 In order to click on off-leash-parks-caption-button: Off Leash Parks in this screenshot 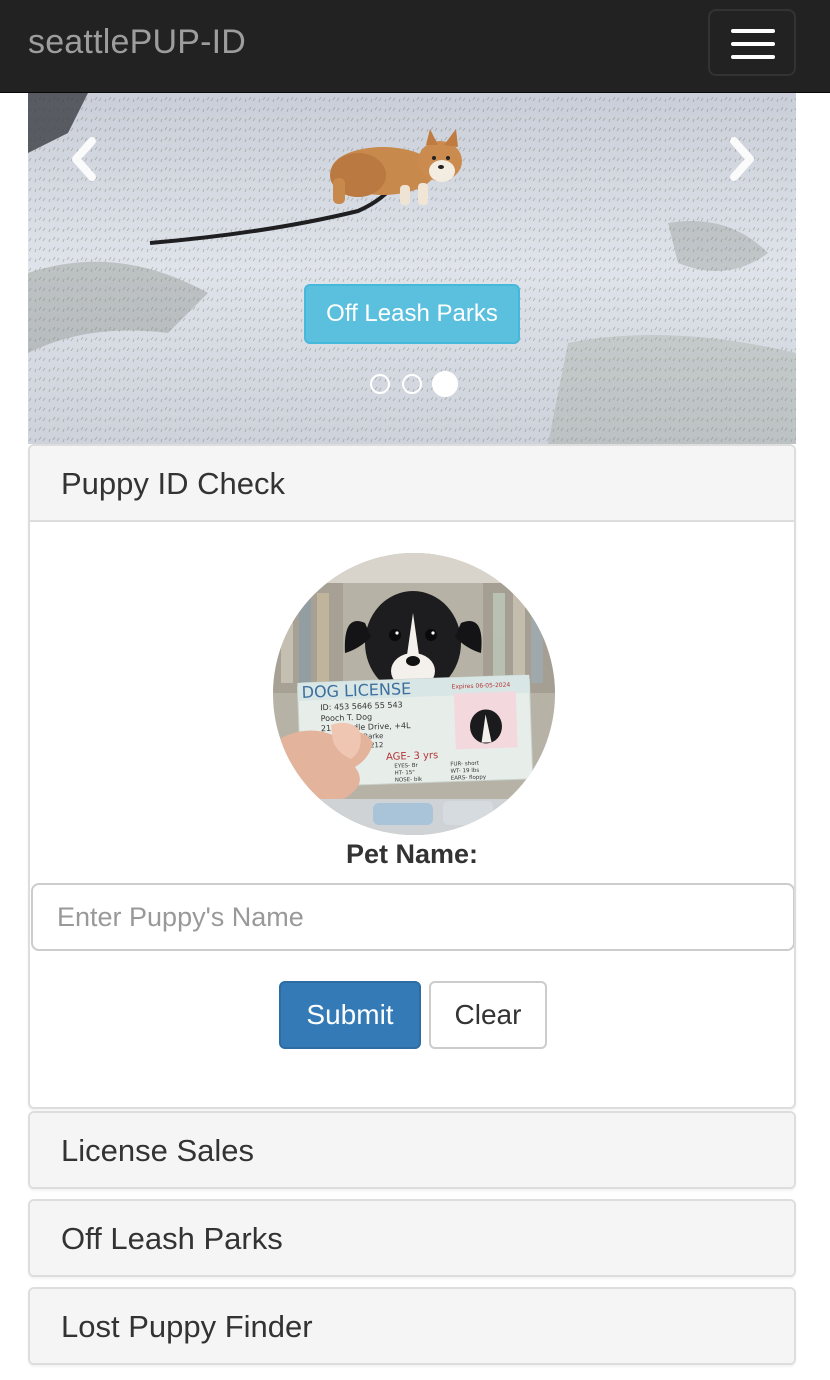, I will do `click(412, 314)`.